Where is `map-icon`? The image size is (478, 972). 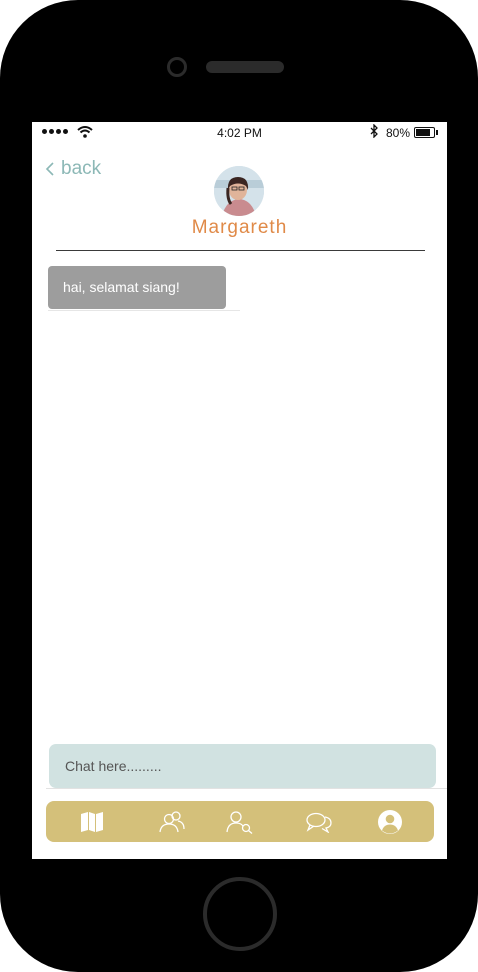 map-icon is located at coordinates (92, 821).